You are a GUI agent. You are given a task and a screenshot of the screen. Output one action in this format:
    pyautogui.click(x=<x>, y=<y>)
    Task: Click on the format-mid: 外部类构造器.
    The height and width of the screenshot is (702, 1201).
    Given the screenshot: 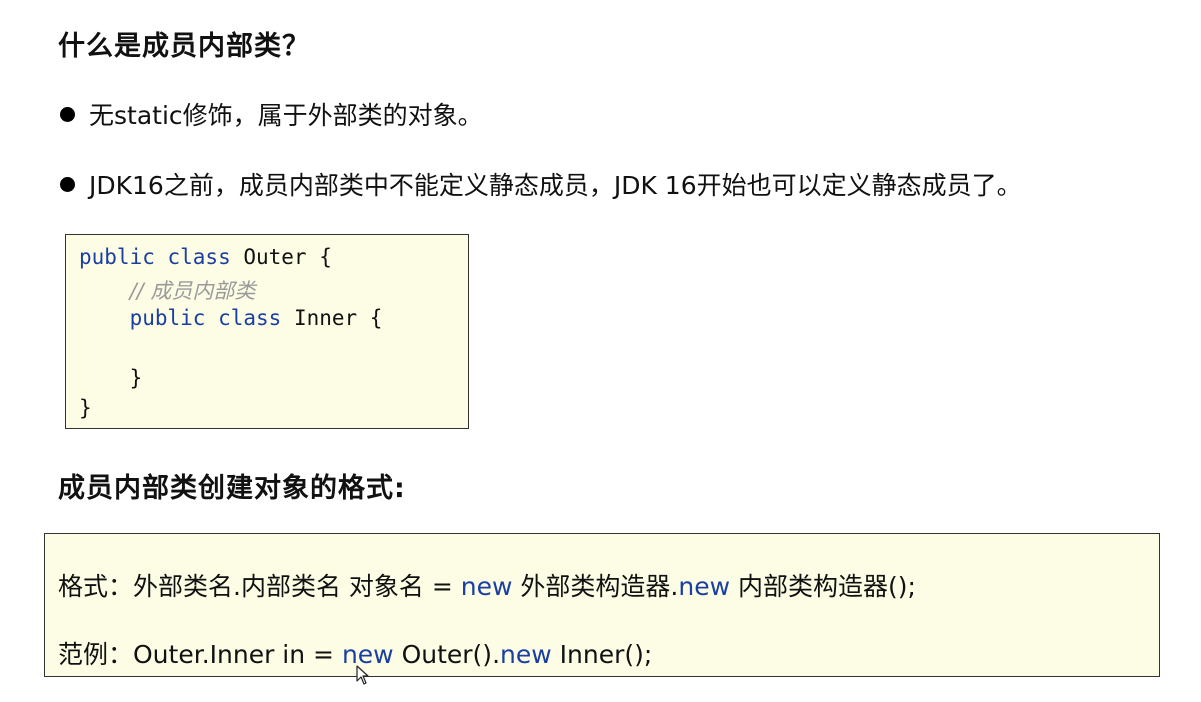 What is the action you would take?
    pyautogui.click(x=595, y=586)
    